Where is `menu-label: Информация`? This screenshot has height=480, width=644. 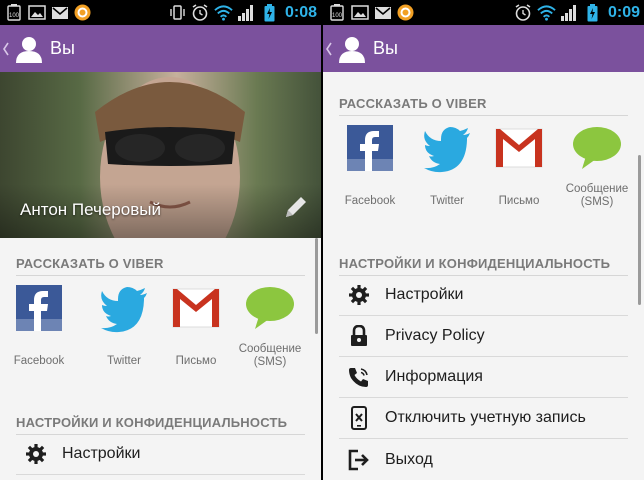
menu-label: Информация is located at coordinates (434, 376).